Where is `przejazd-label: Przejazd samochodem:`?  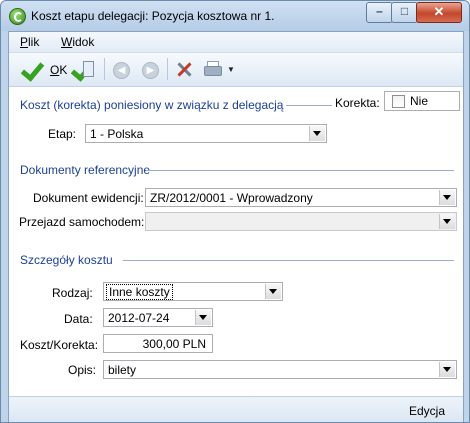
przejazd-label: Przejazd samochodem: is located at coordinates (82, 222).